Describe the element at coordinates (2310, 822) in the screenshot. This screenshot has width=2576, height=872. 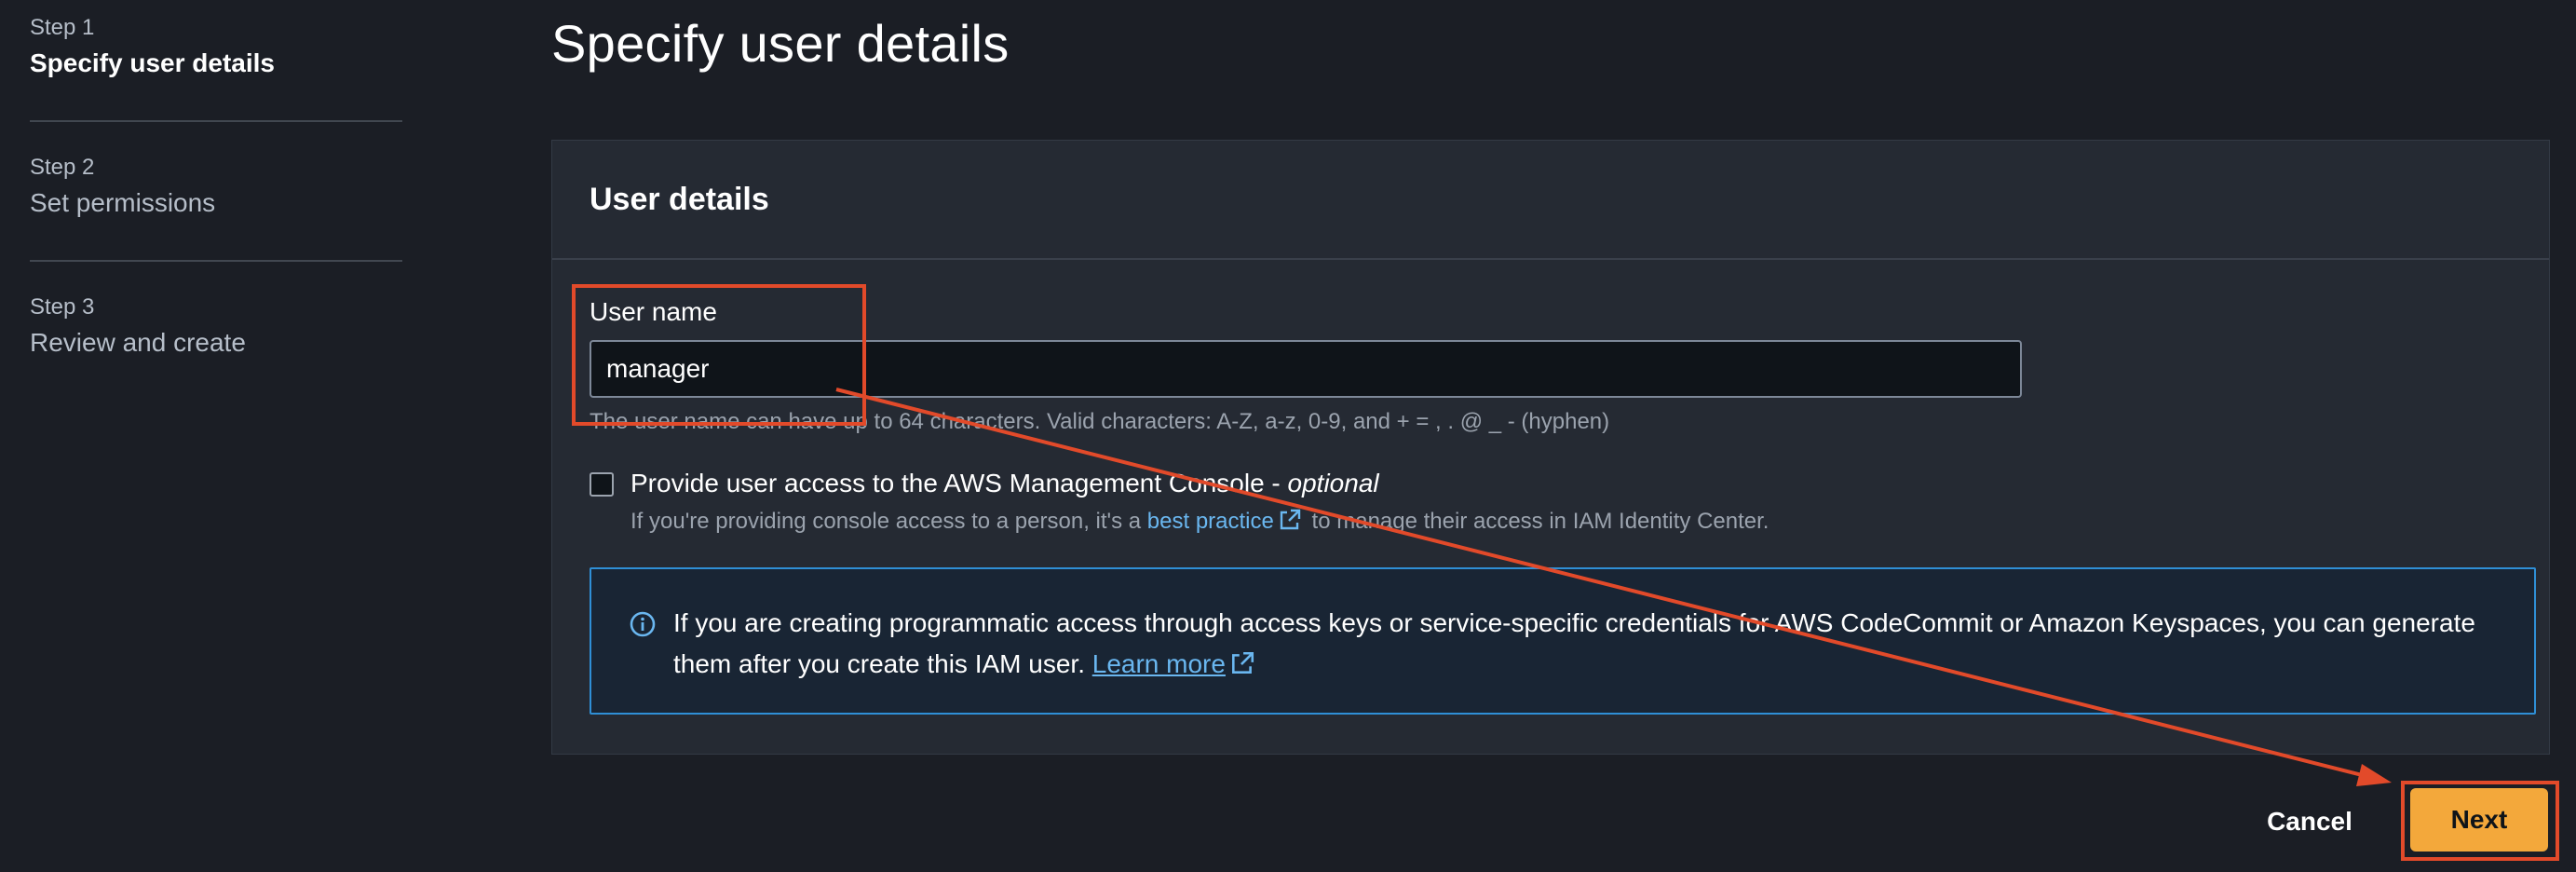
I see `cancel-button: Cancel` at that location.